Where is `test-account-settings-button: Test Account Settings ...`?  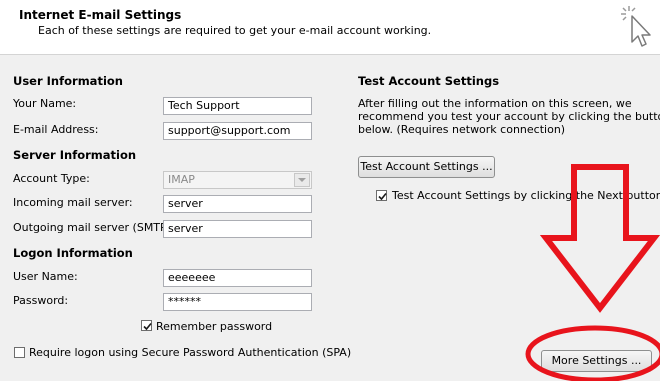
test-account-settings-button: Test Account Settings ... is located at coordinates (426, 167).